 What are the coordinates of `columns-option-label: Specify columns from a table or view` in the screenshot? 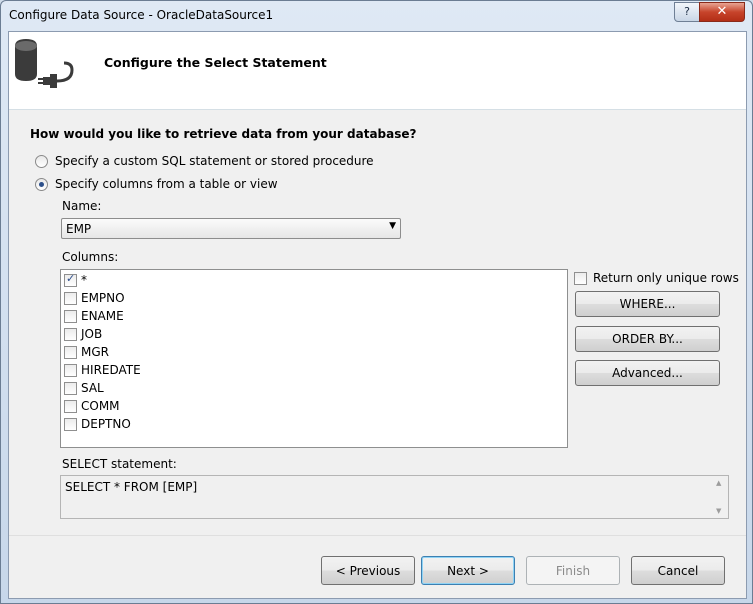 It's located at (166, 184).